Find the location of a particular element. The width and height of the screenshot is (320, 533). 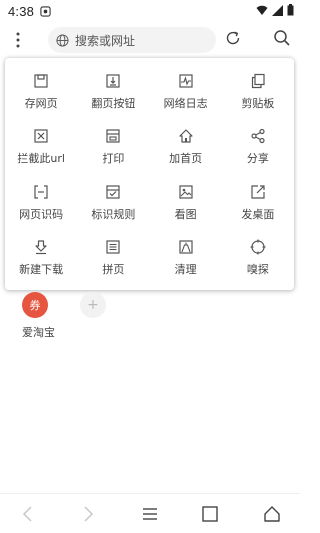

menu-item-label: 拦截此url is located at coordinates (41, 159).